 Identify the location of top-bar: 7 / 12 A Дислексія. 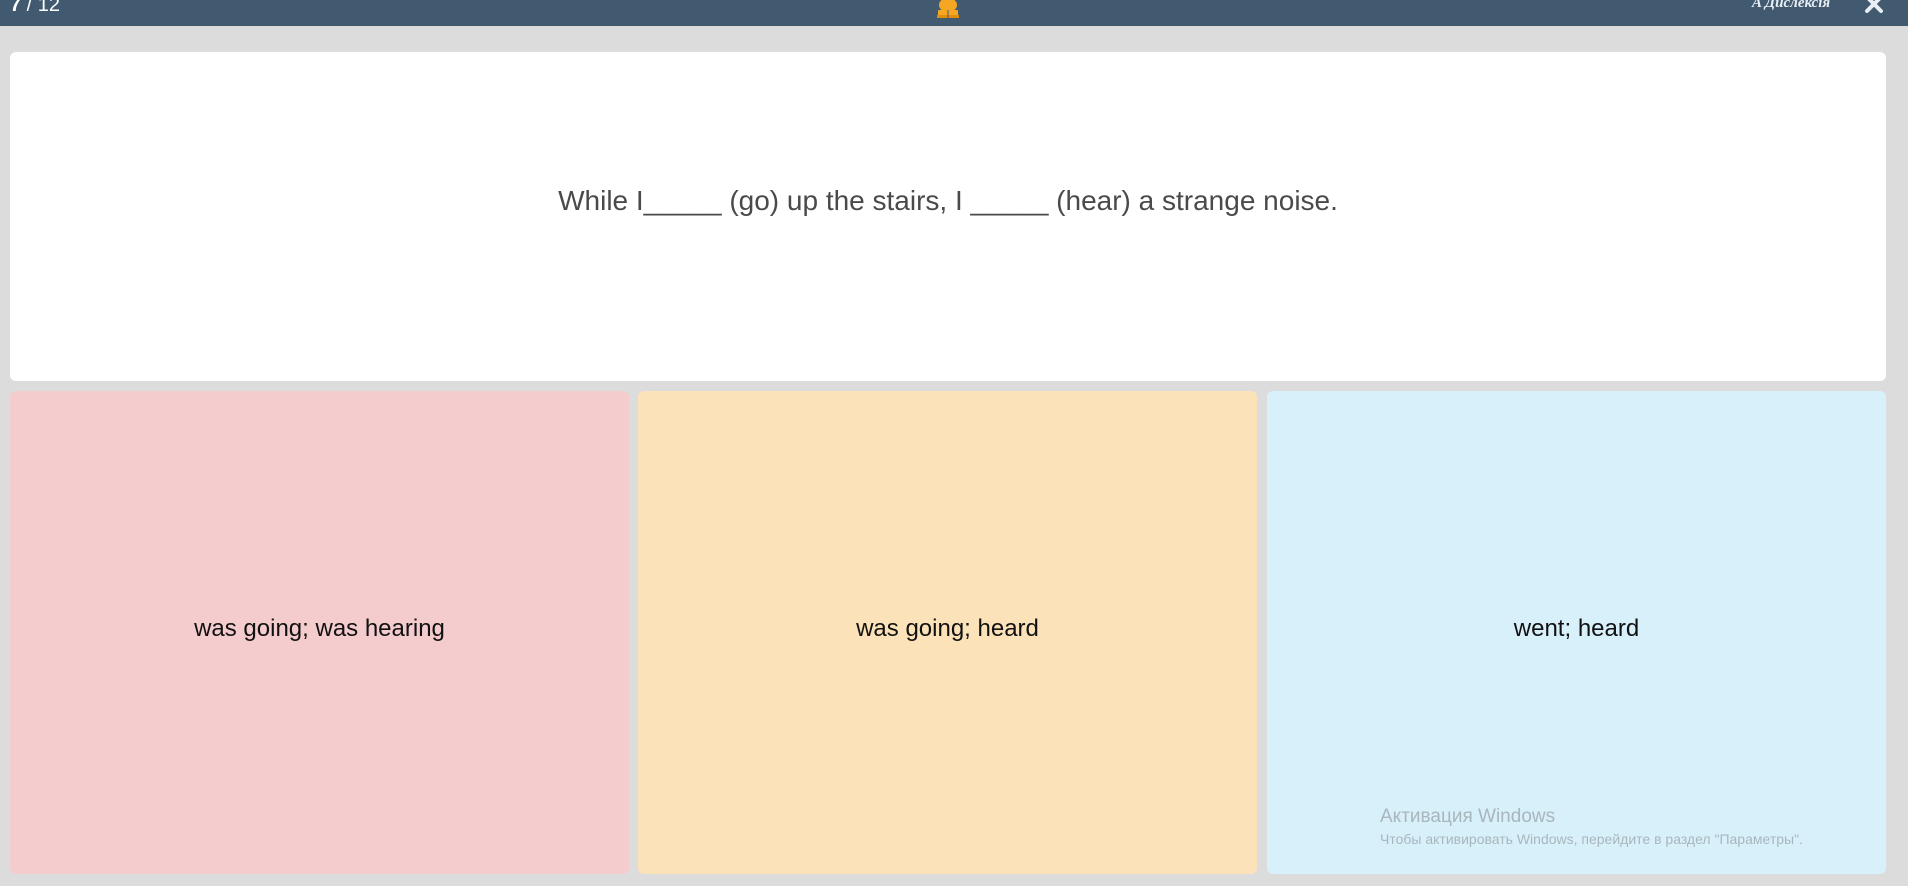
(954, 13).